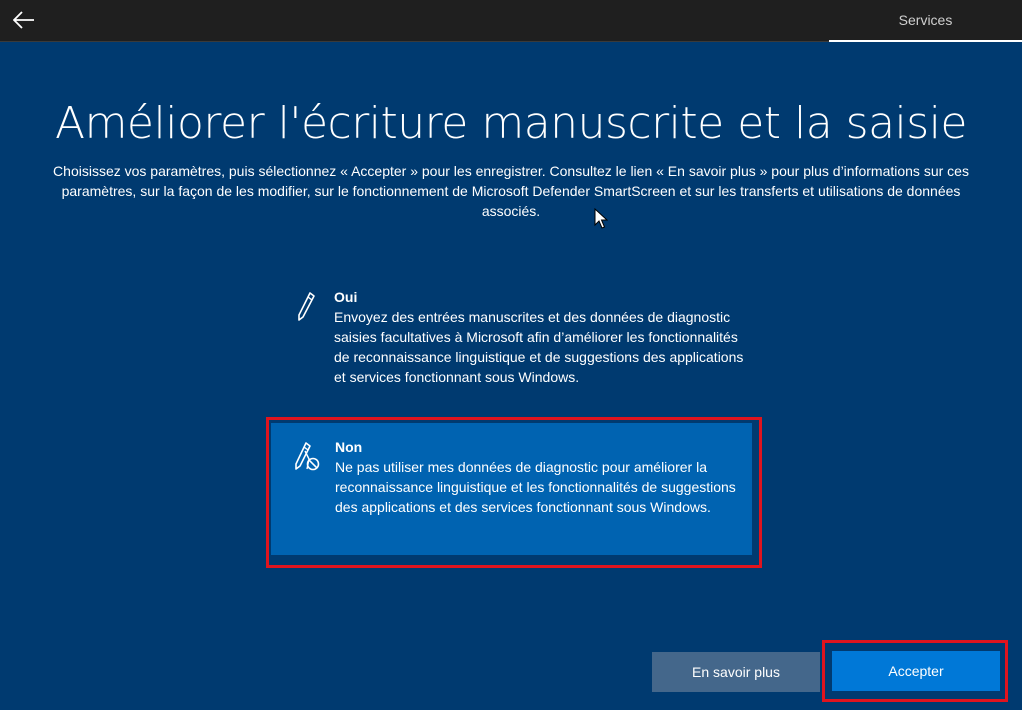 The height and width of the screenshot is (710, 1022). I want to click on top-bar: Services, so click(511, 21).